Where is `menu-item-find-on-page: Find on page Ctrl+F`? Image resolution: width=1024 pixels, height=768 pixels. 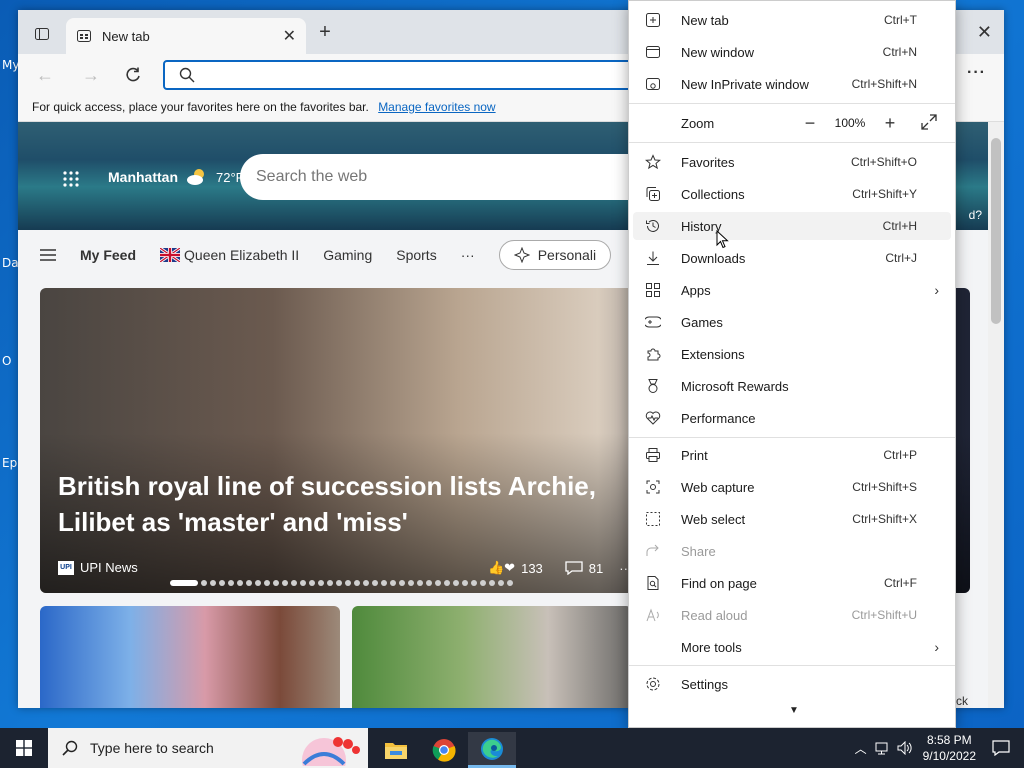
menu-item-find-on-page: Find on page Ctrl+F is located at coordinates (792, 583).